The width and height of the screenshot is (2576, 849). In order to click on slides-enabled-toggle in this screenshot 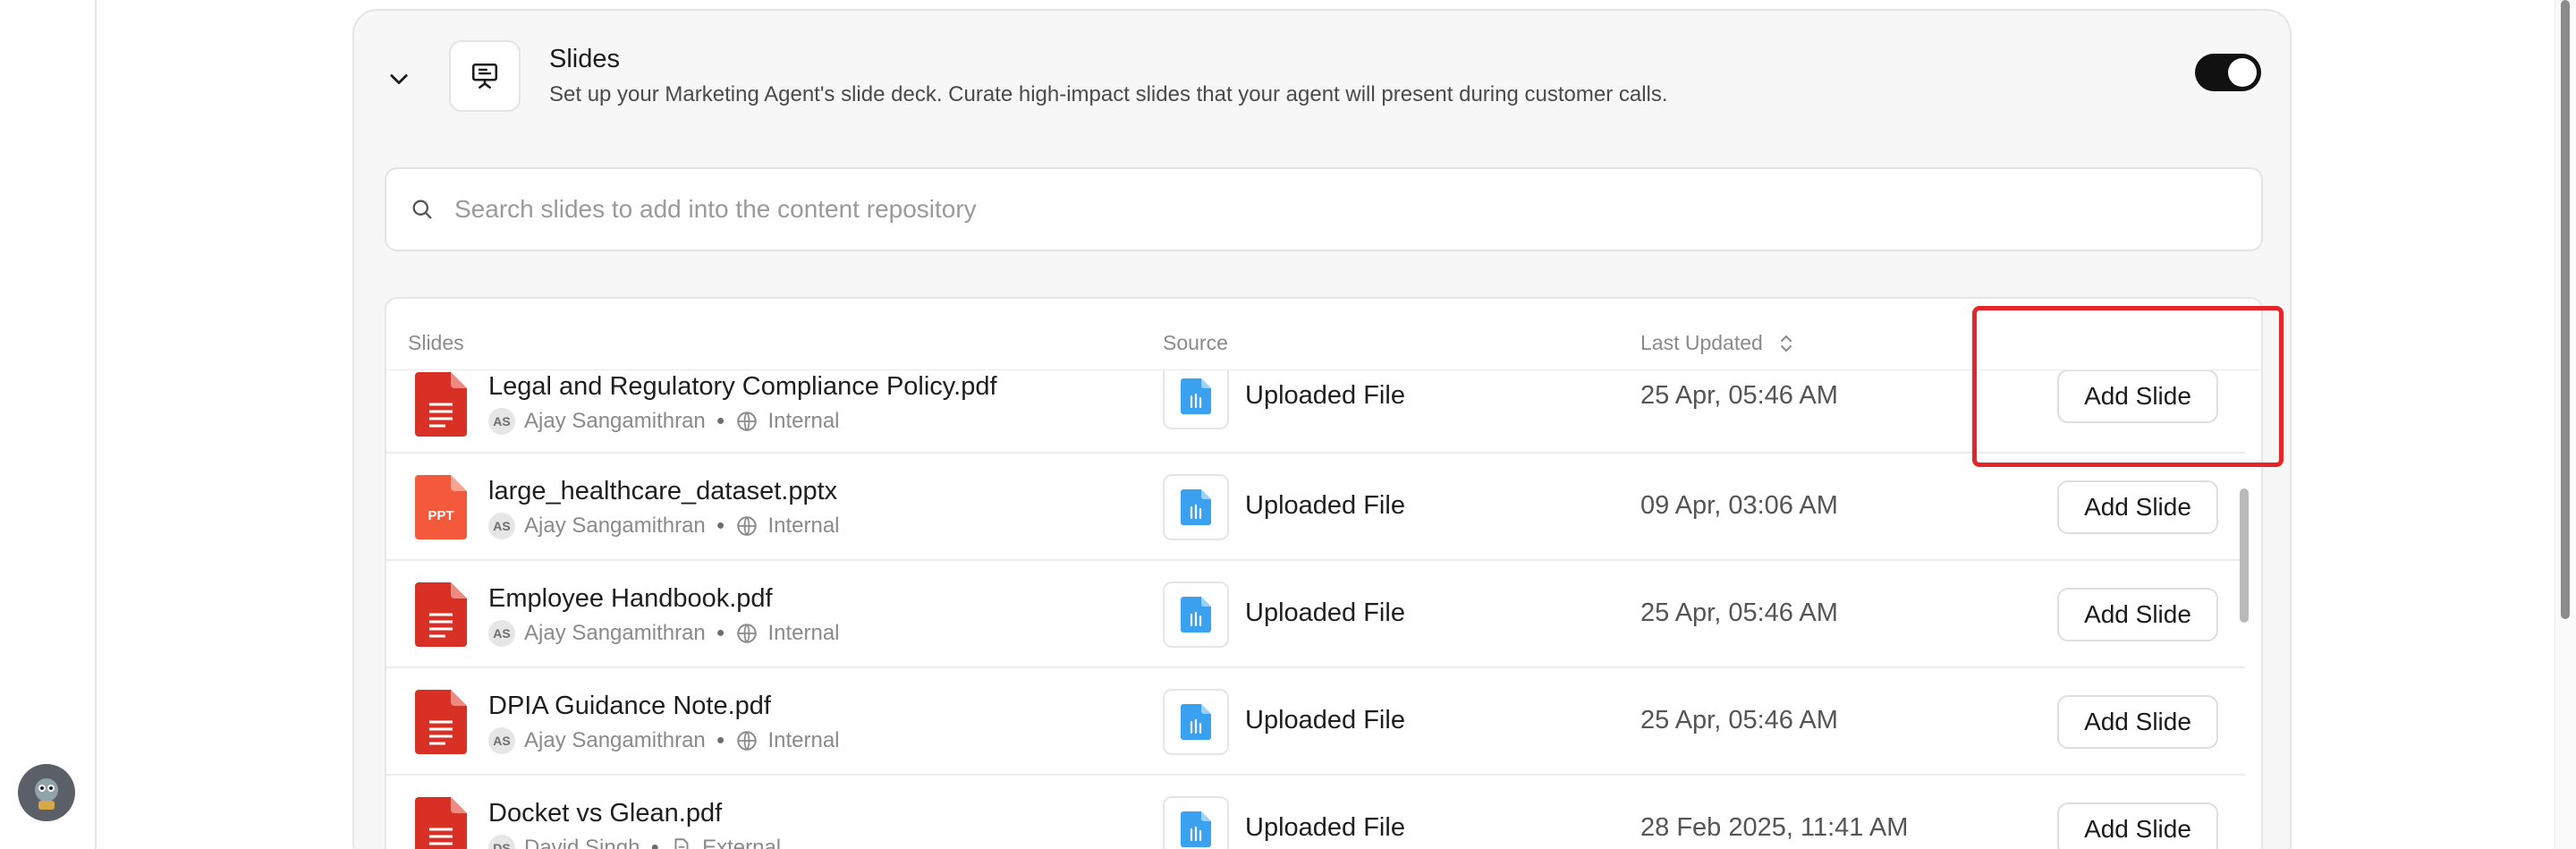, I will do `click(2228, 72)`.